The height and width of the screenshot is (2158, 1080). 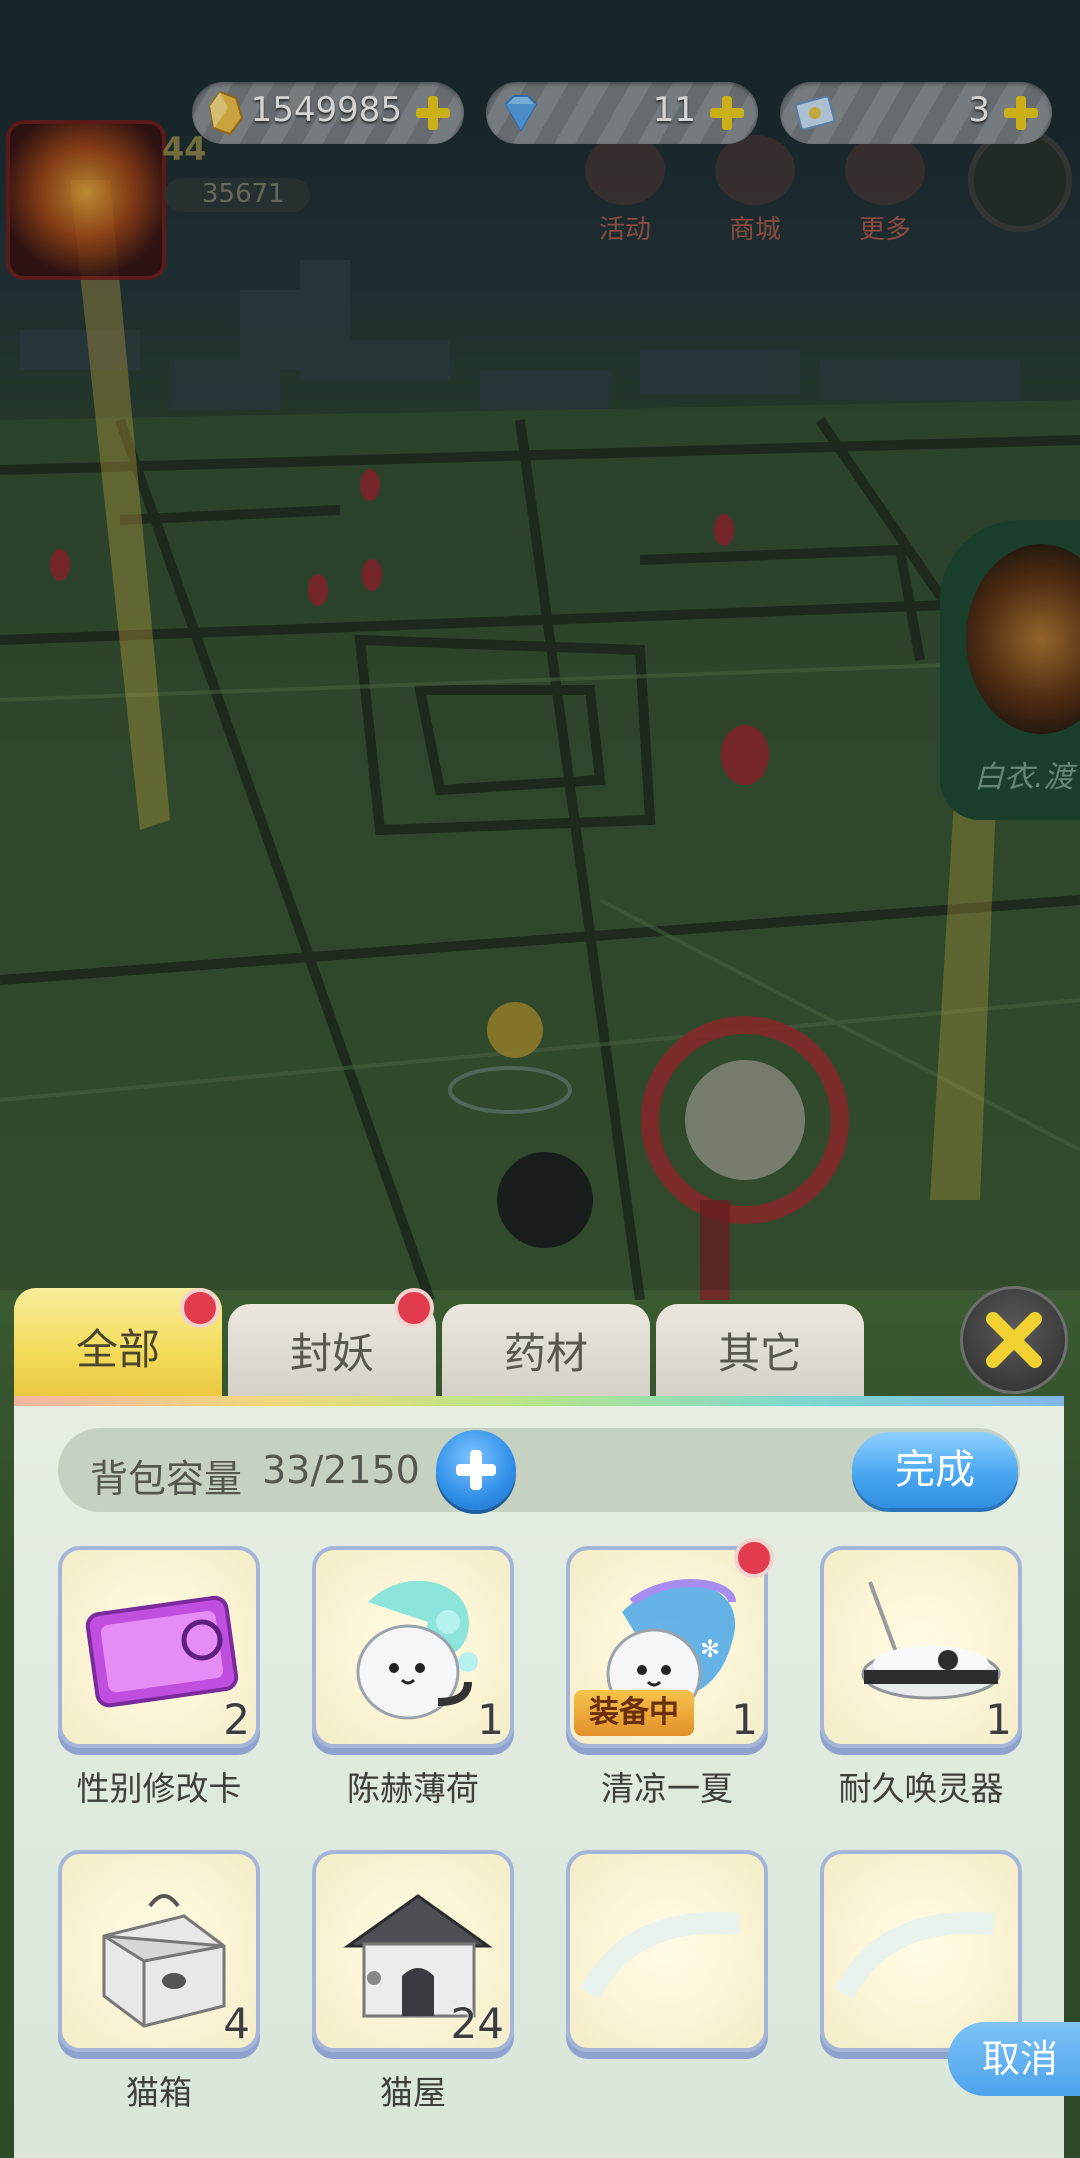 I want to click on item-new-badge, so click(x=754, y=1558).